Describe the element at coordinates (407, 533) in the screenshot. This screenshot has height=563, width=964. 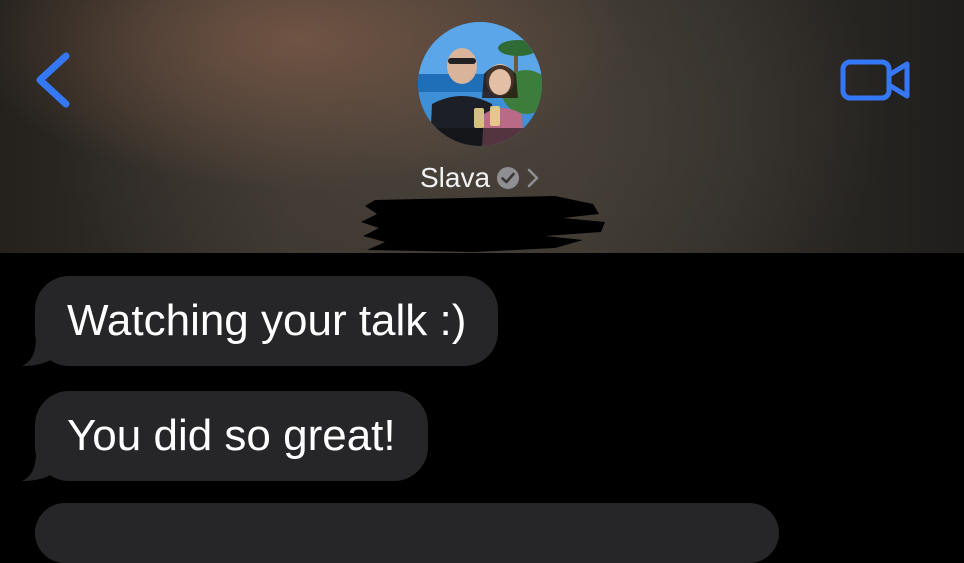
I see `message-bubble-incoming` at that location.